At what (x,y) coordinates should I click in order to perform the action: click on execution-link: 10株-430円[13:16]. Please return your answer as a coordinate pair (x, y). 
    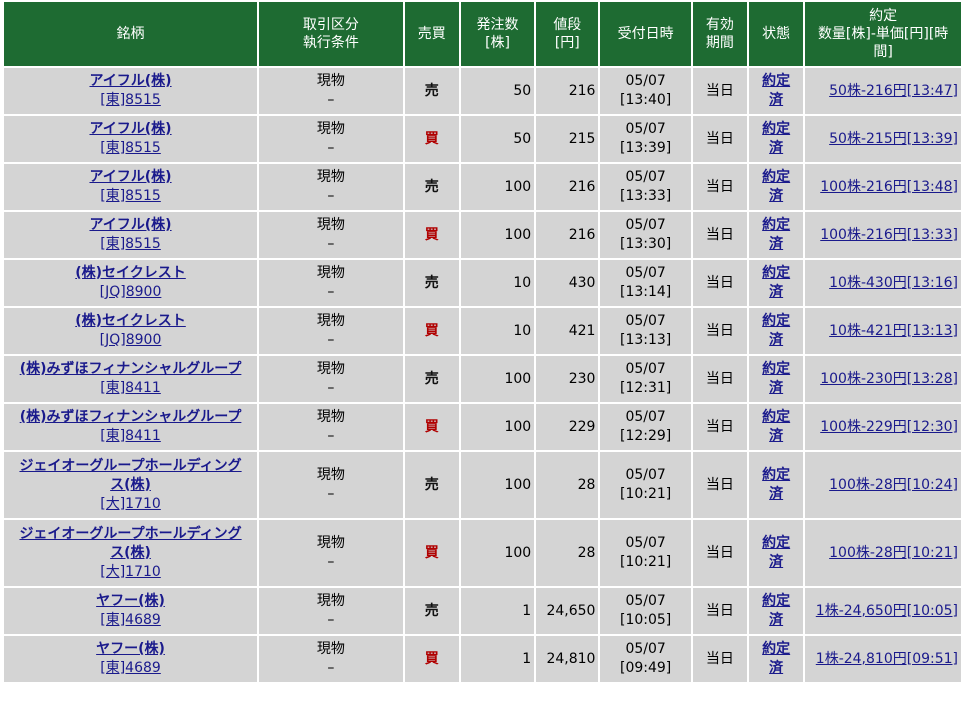
    Looking at the image, I should click on (893, 283).